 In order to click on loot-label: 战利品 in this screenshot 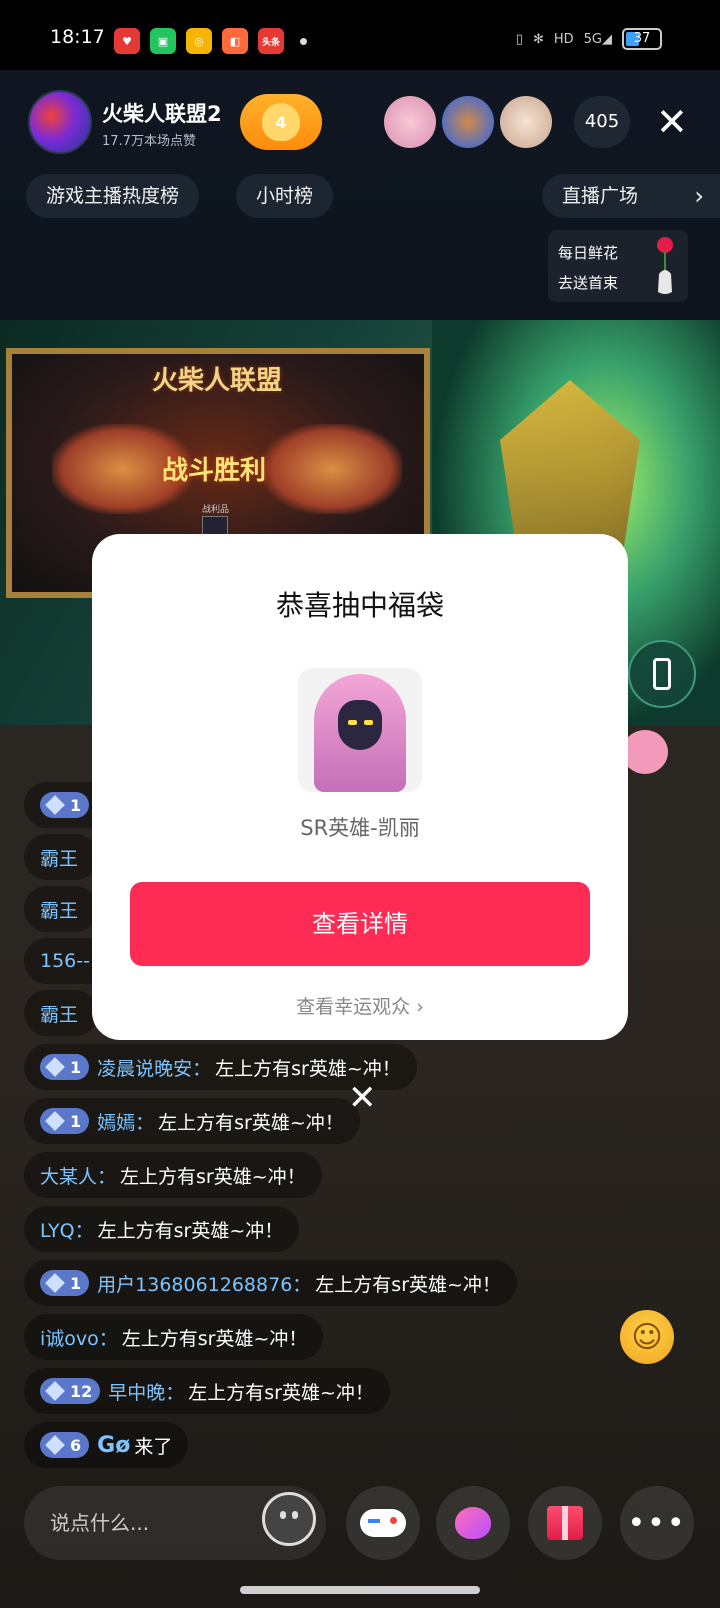, I will do `click(216, 510)`.